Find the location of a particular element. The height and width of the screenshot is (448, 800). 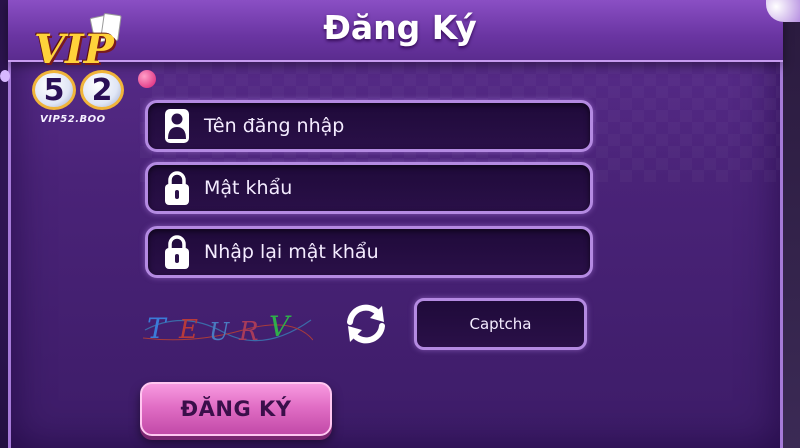

captcha-letter: R is located at coordinates (248, 332).